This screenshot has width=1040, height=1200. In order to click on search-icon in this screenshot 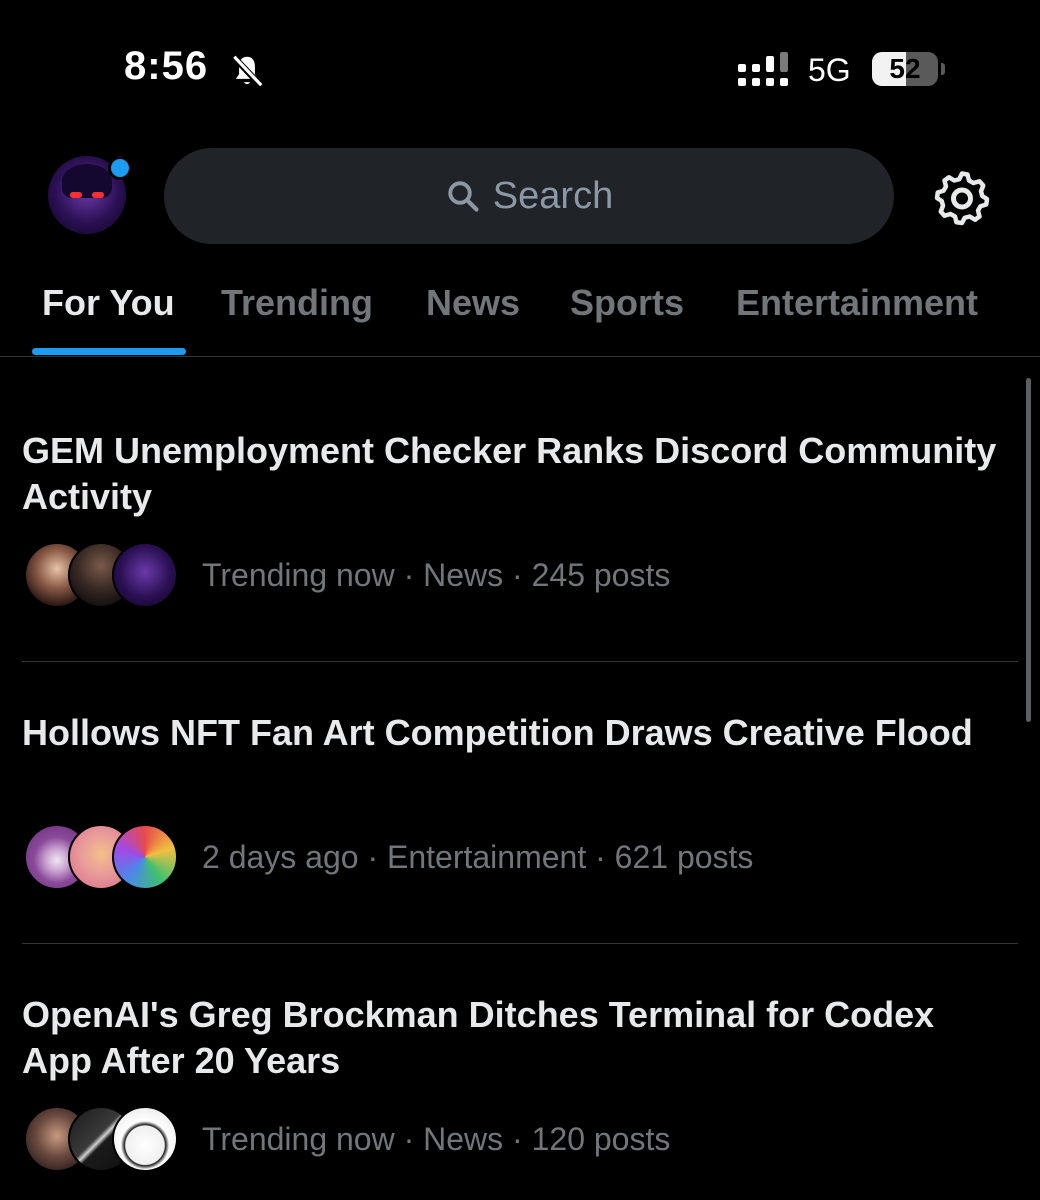, I will do `click(463, 196)`.